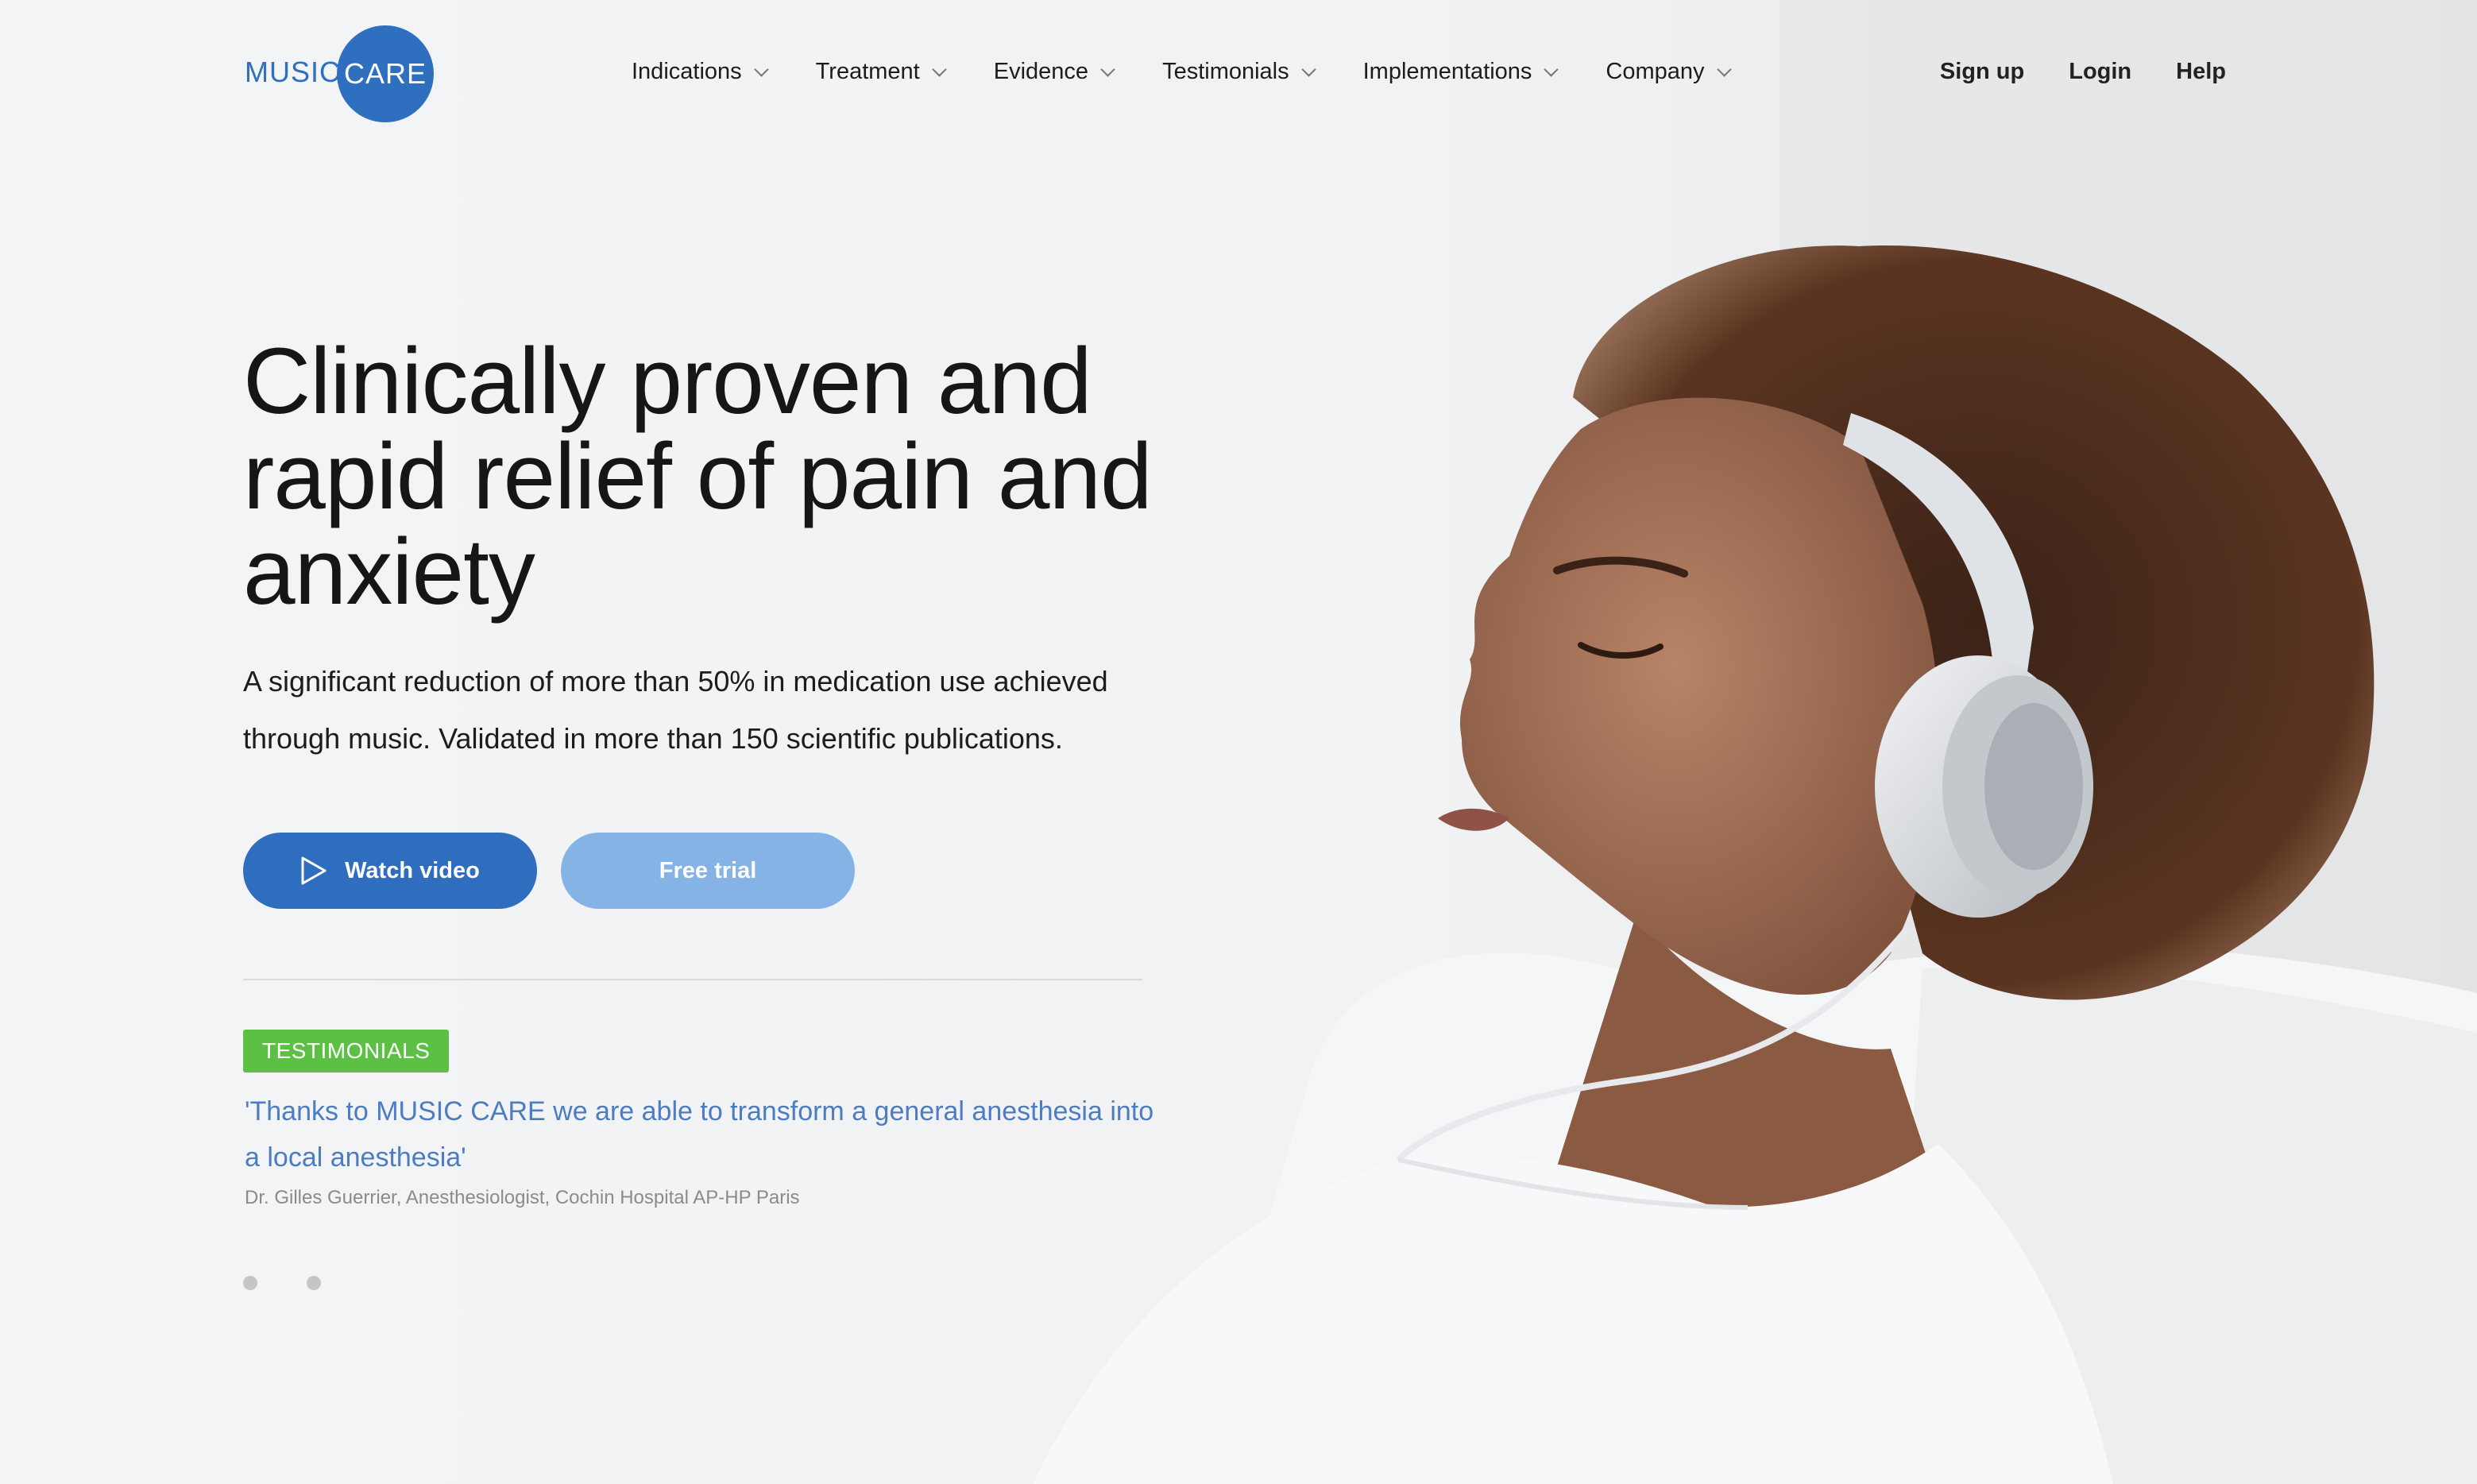 Image resolution: width=2477 pixels, height=1484 pixels. I want to click on nav-item-label: Implementations, so click(1447, 71).